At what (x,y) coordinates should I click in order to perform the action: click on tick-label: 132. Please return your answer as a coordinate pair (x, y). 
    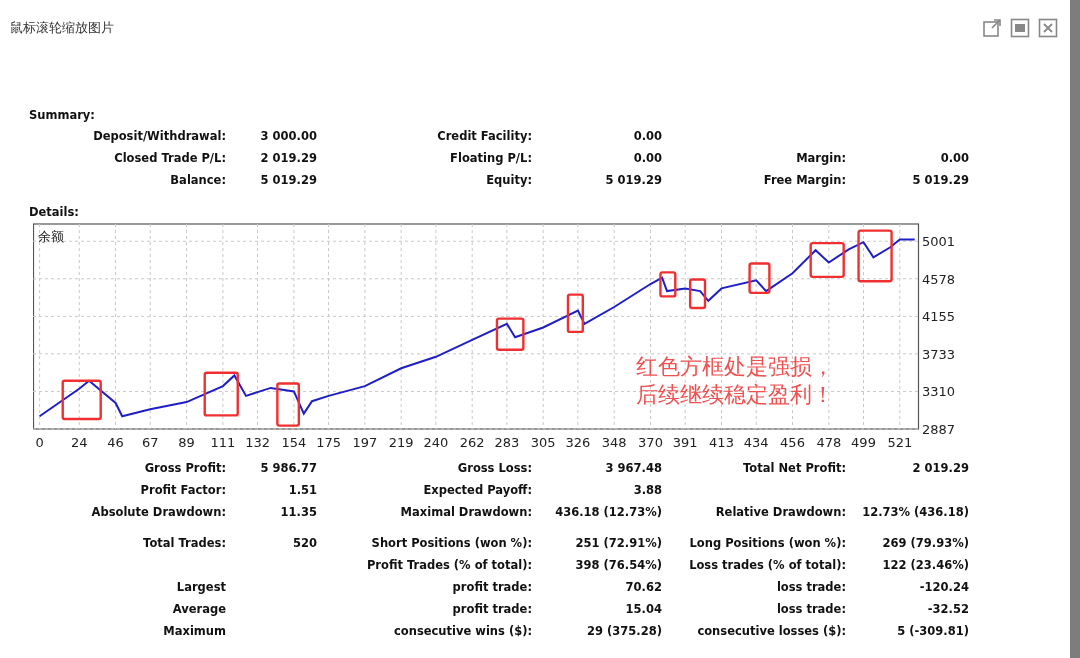
    Looking at the image, I should click on (257, 442).